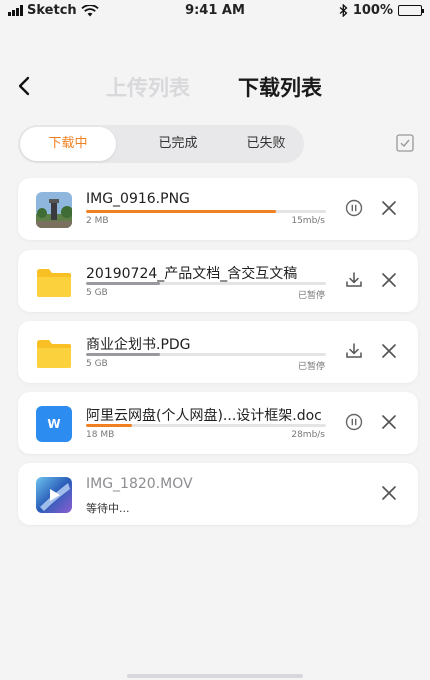 The width and height of the screenshot is (430, 680). What do you see at coordinates (308, 221) in the screenshot?
I see `transfer-status: 15mb/s` at bounding box center [308, 221].